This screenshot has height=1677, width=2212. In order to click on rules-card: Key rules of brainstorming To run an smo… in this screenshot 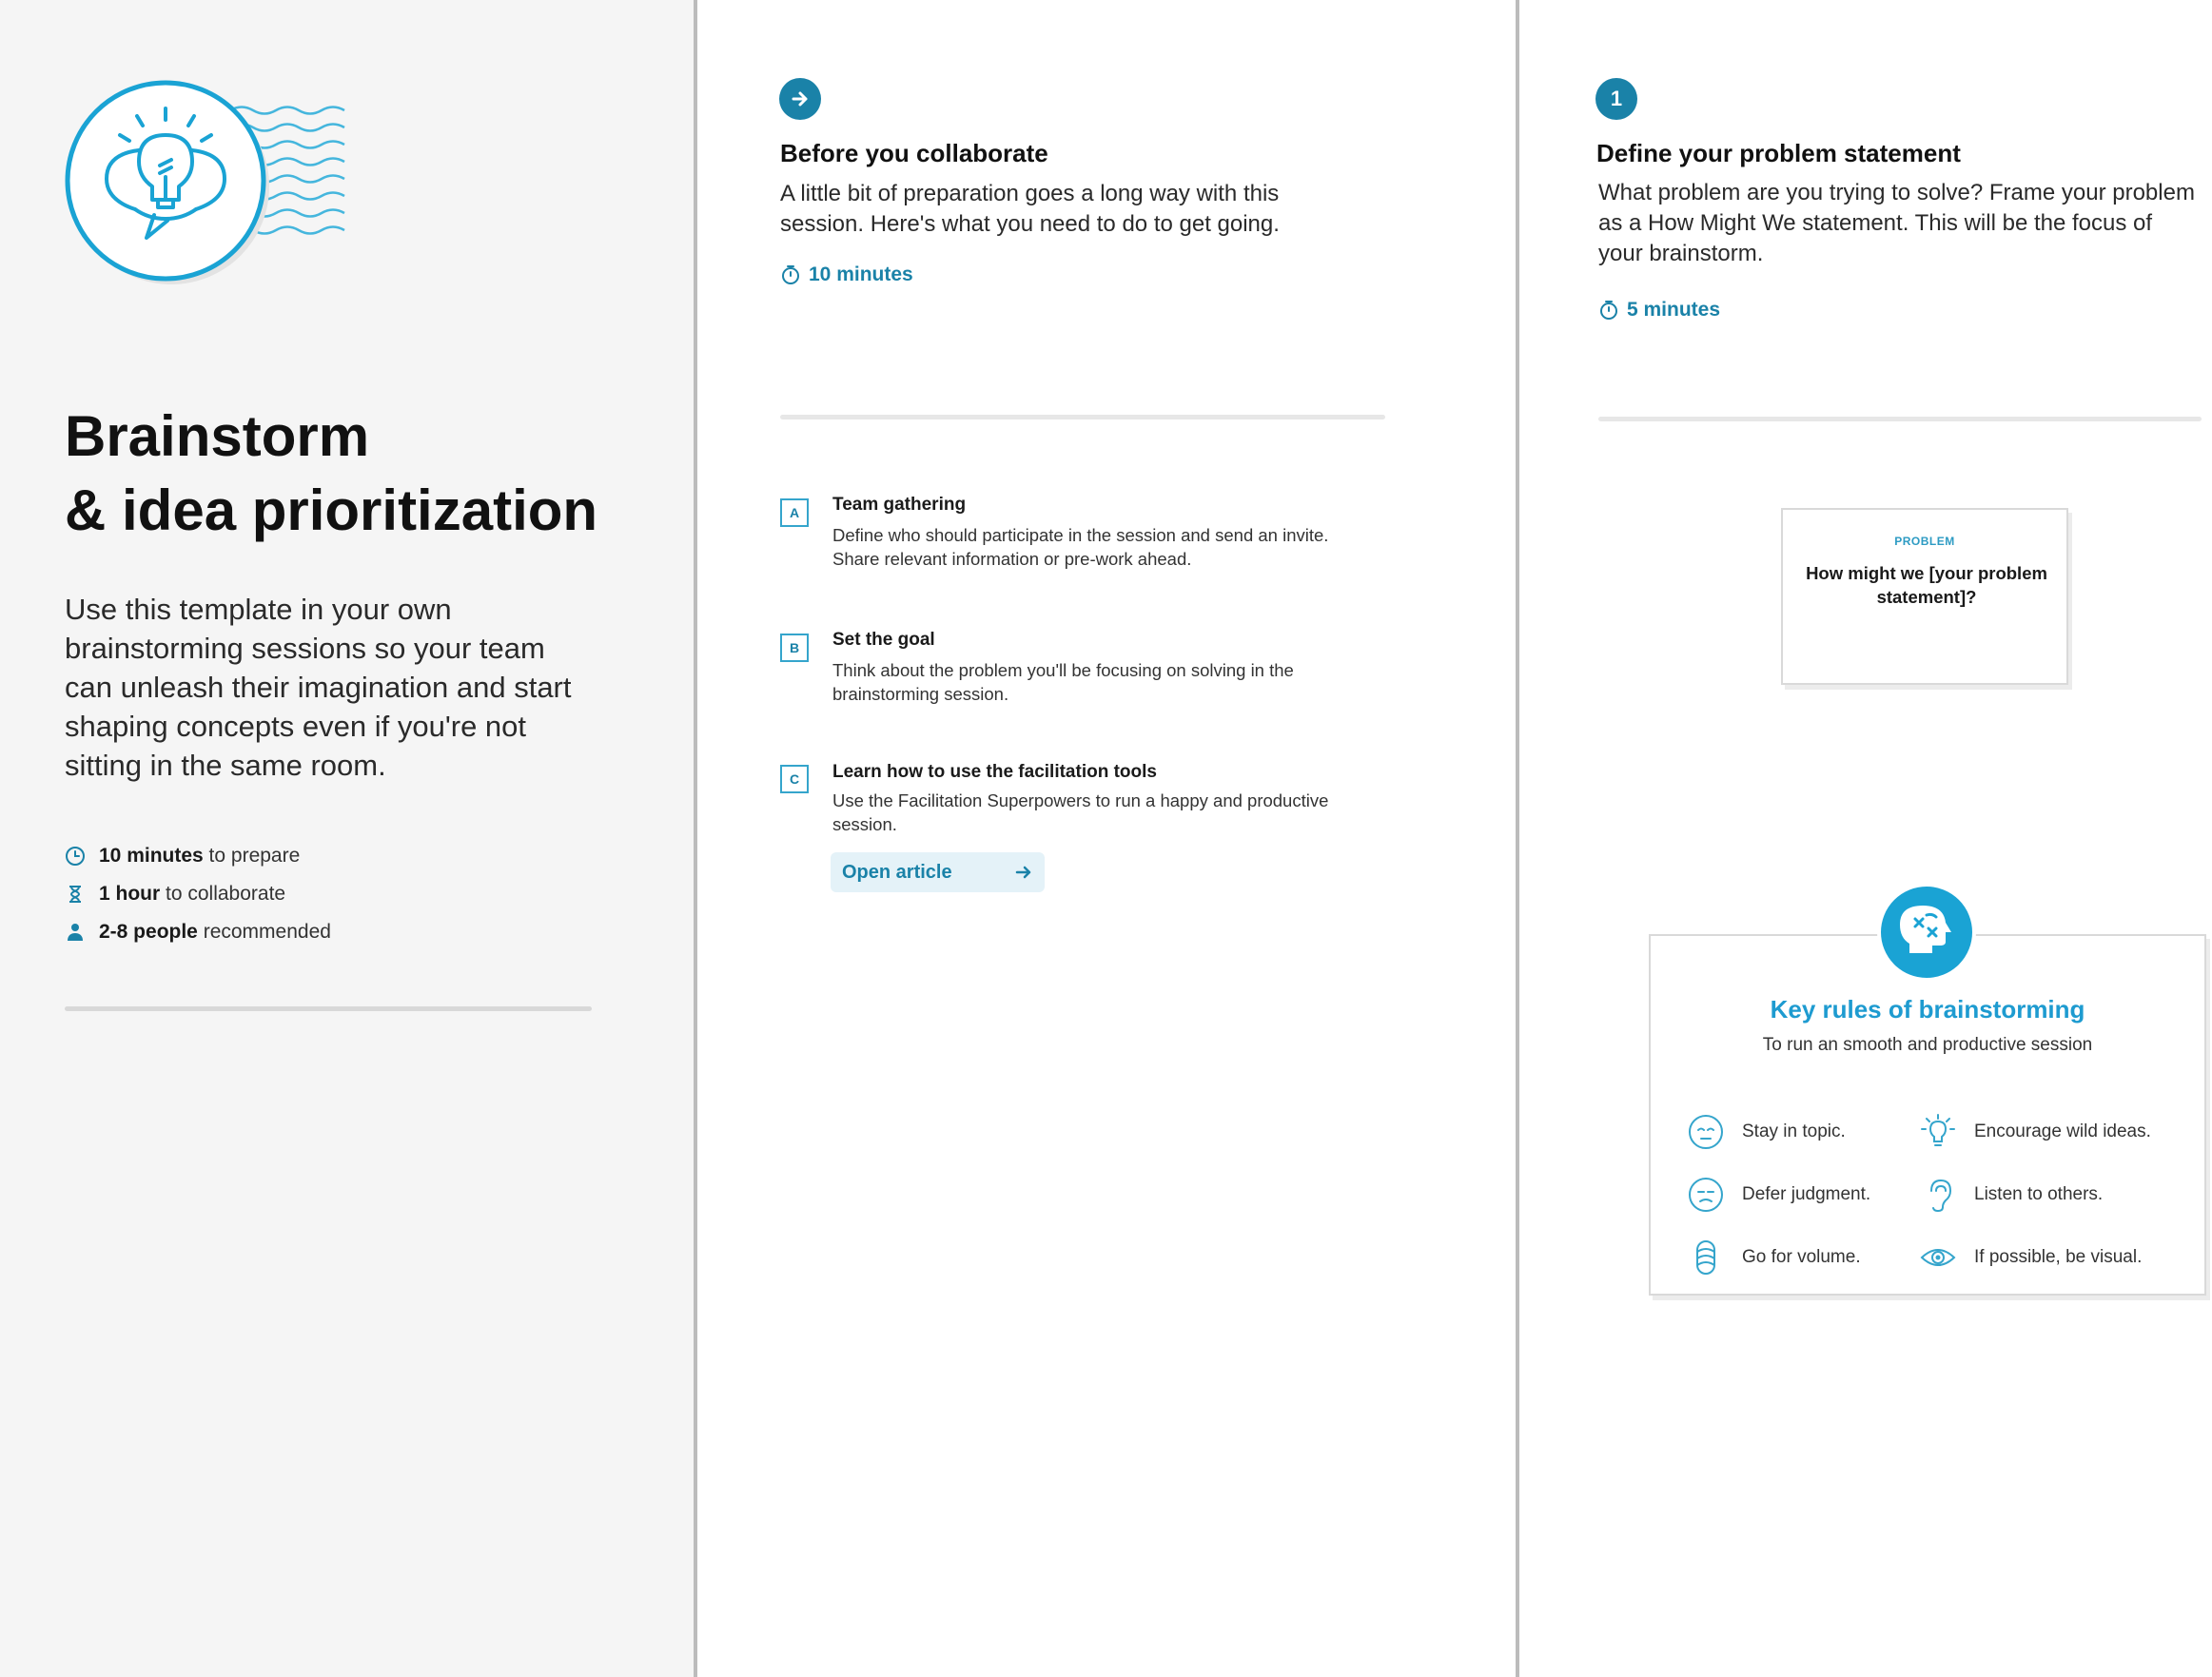, I will do `click(1927, 1115)`.